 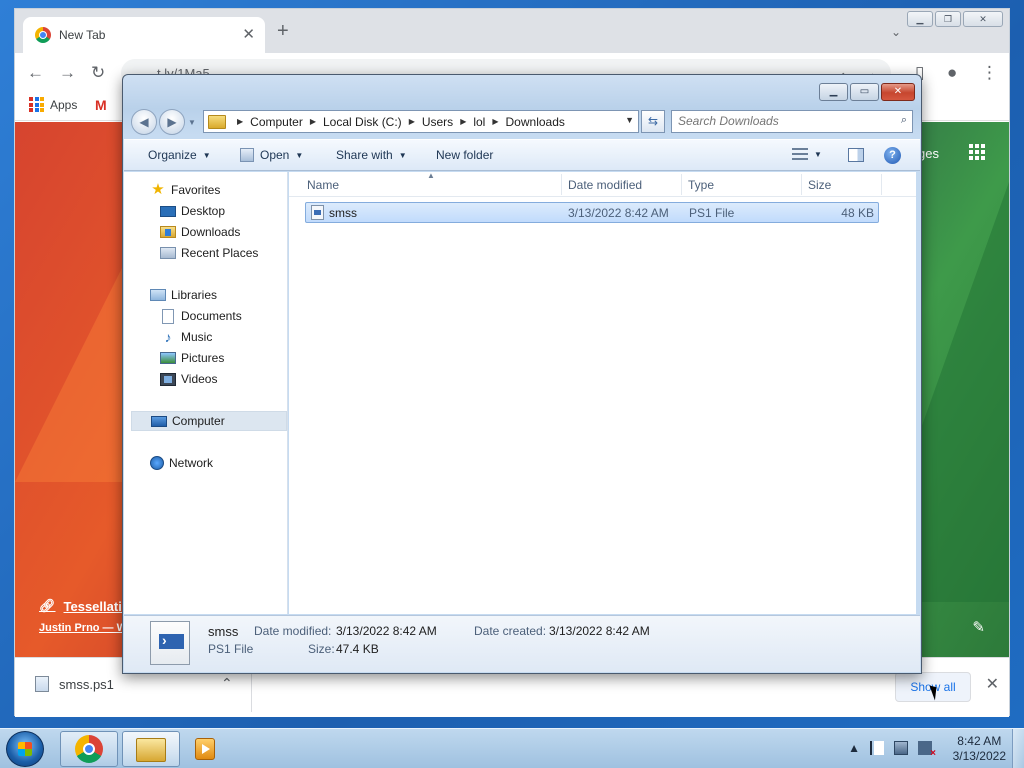 I want to click on taskbar: ▲ 8:42 AM 3/13/2022, so click(x=512, y=748).